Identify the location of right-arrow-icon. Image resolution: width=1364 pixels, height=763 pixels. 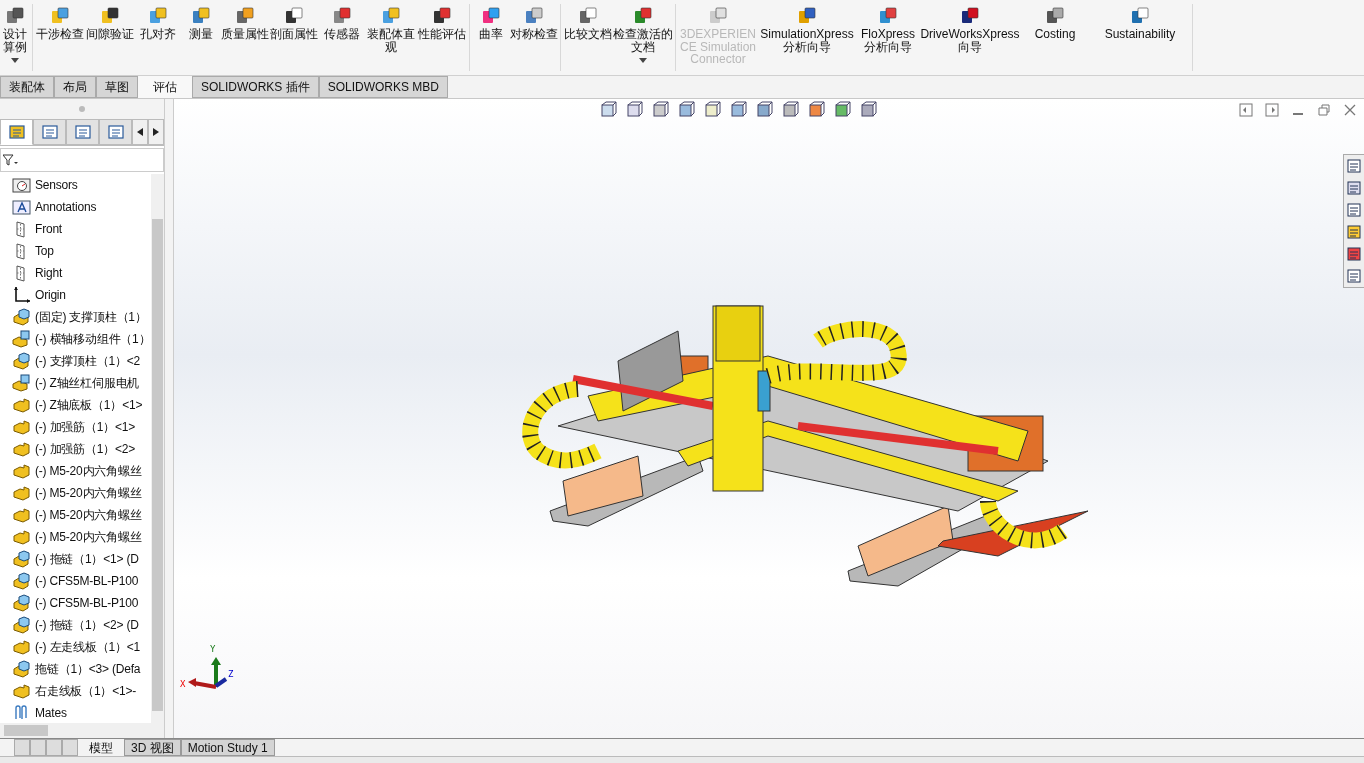
(156, 132).